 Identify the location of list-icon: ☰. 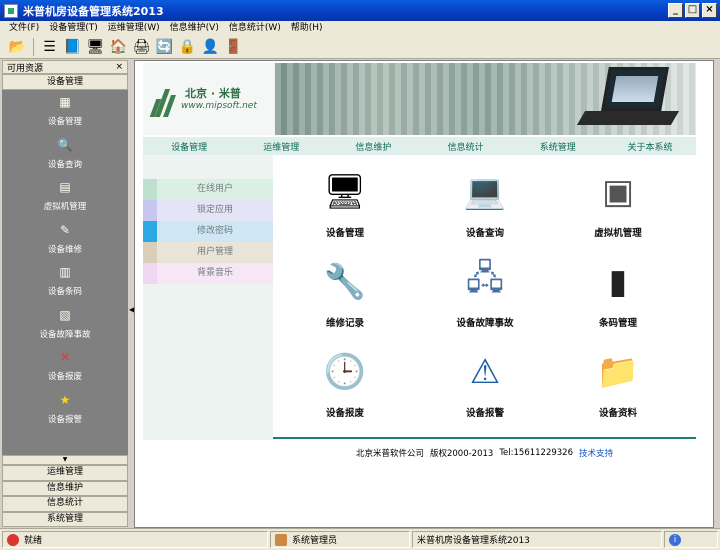
(49, 46).